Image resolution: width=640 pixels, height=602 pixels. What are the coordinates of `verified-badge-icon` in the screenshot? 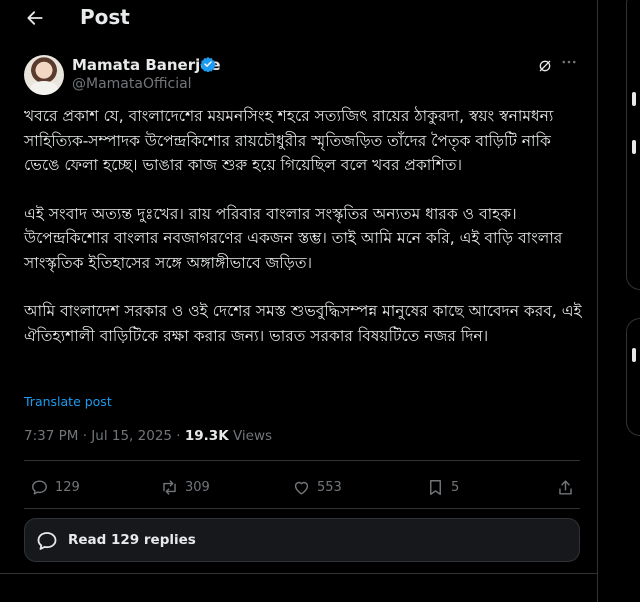 It's located at (208, 64).